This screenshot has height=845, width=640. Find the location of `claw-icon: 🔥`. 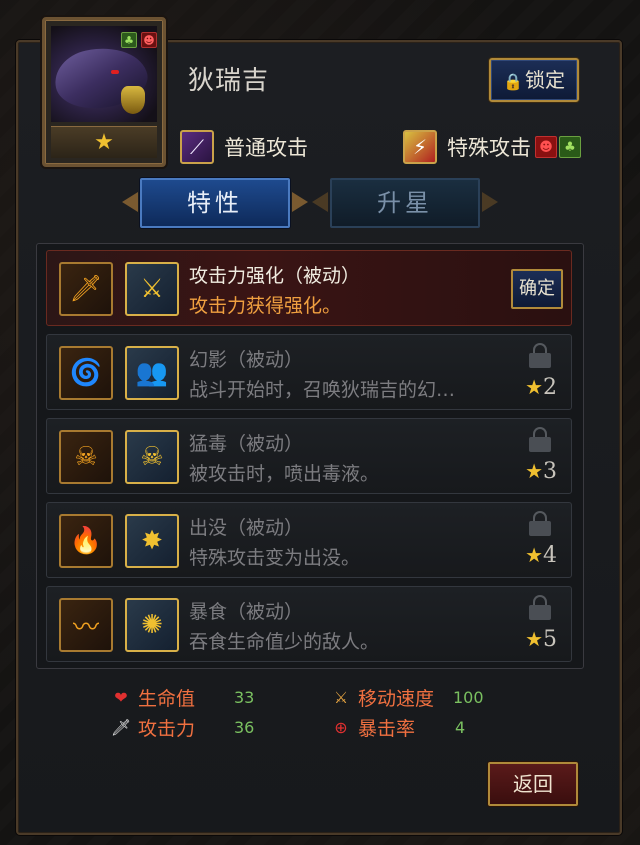

claw-icon: 🔥 is located at coordinates (86, 541).